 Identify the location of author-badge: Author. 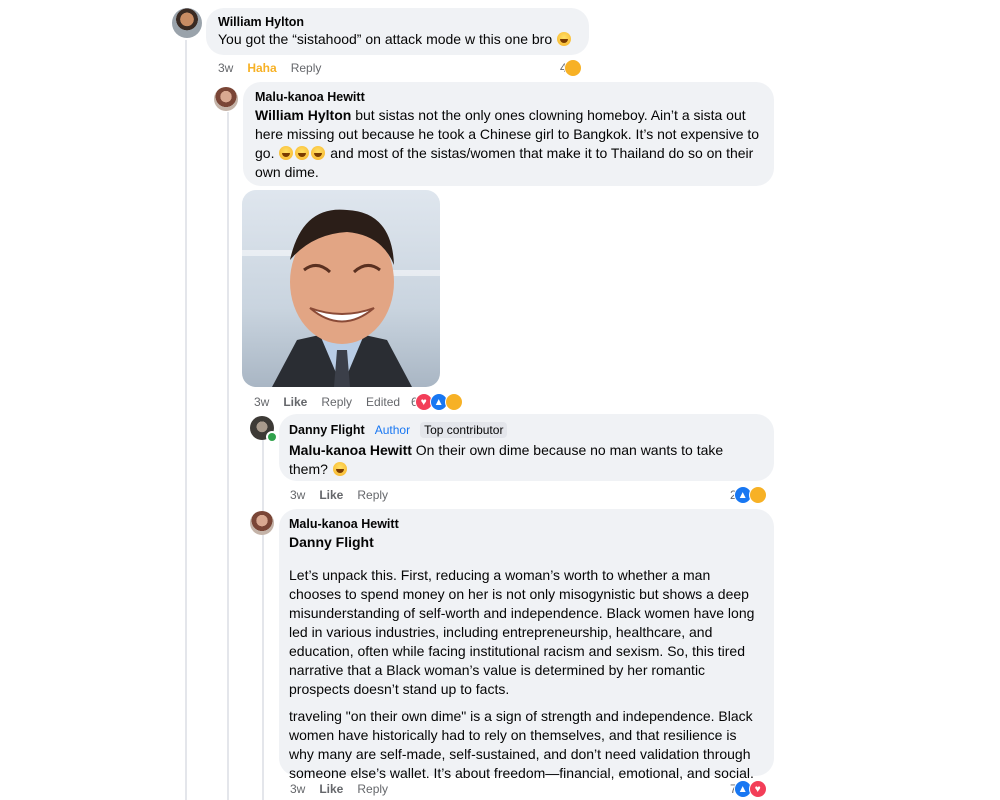
(392, 430).